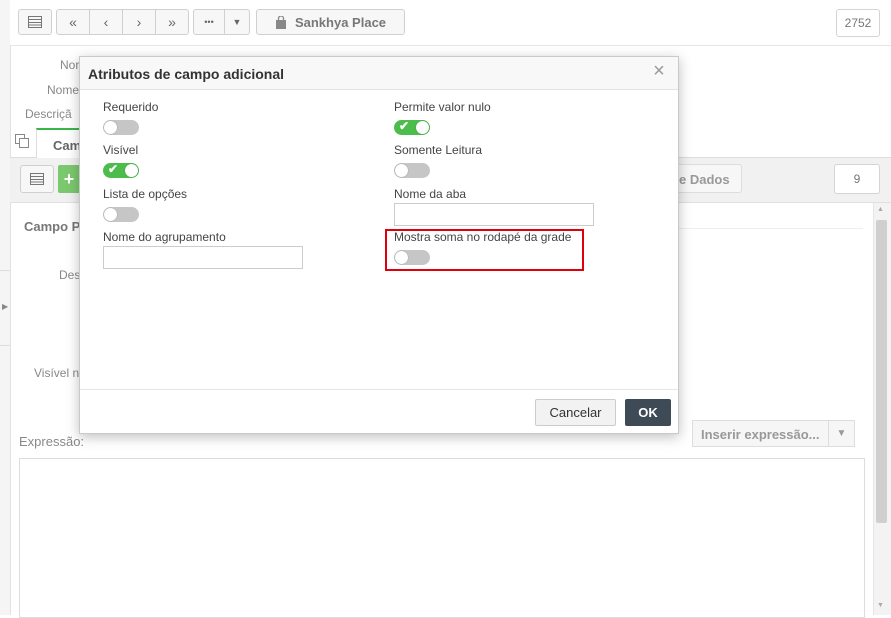 The height and width of the screenshot is (618, 891). What do you see at coordinates (70, 65) in the screenshot?
I see `field-label-nome: Nor` at bounding box center [70, 65].